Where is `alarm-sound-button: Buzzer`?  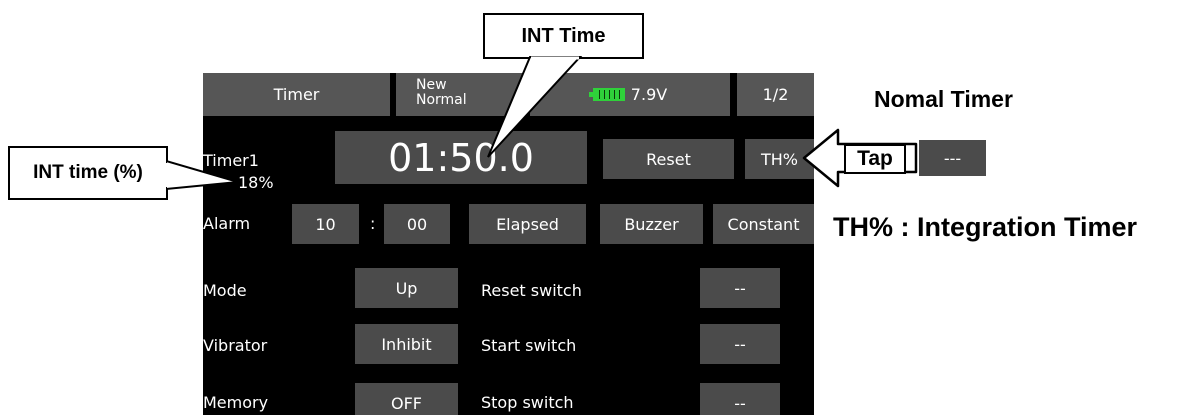 alarm-sound-button: Buzzer is located at coordinates (651, 224).